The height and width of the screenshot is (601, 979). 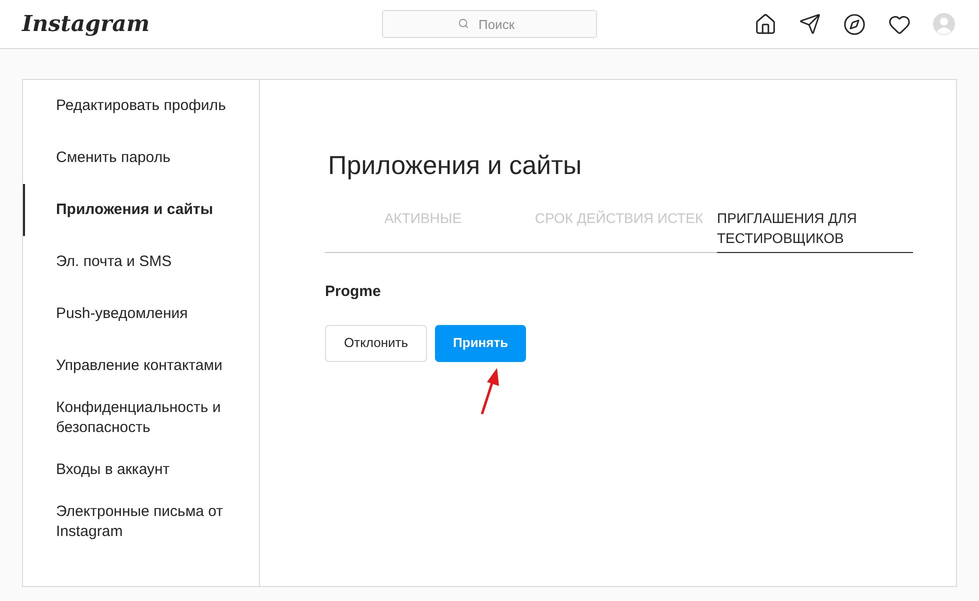 I want to click on sidebar-item: Эл. почта и SMS, so click(x=141, y=262).